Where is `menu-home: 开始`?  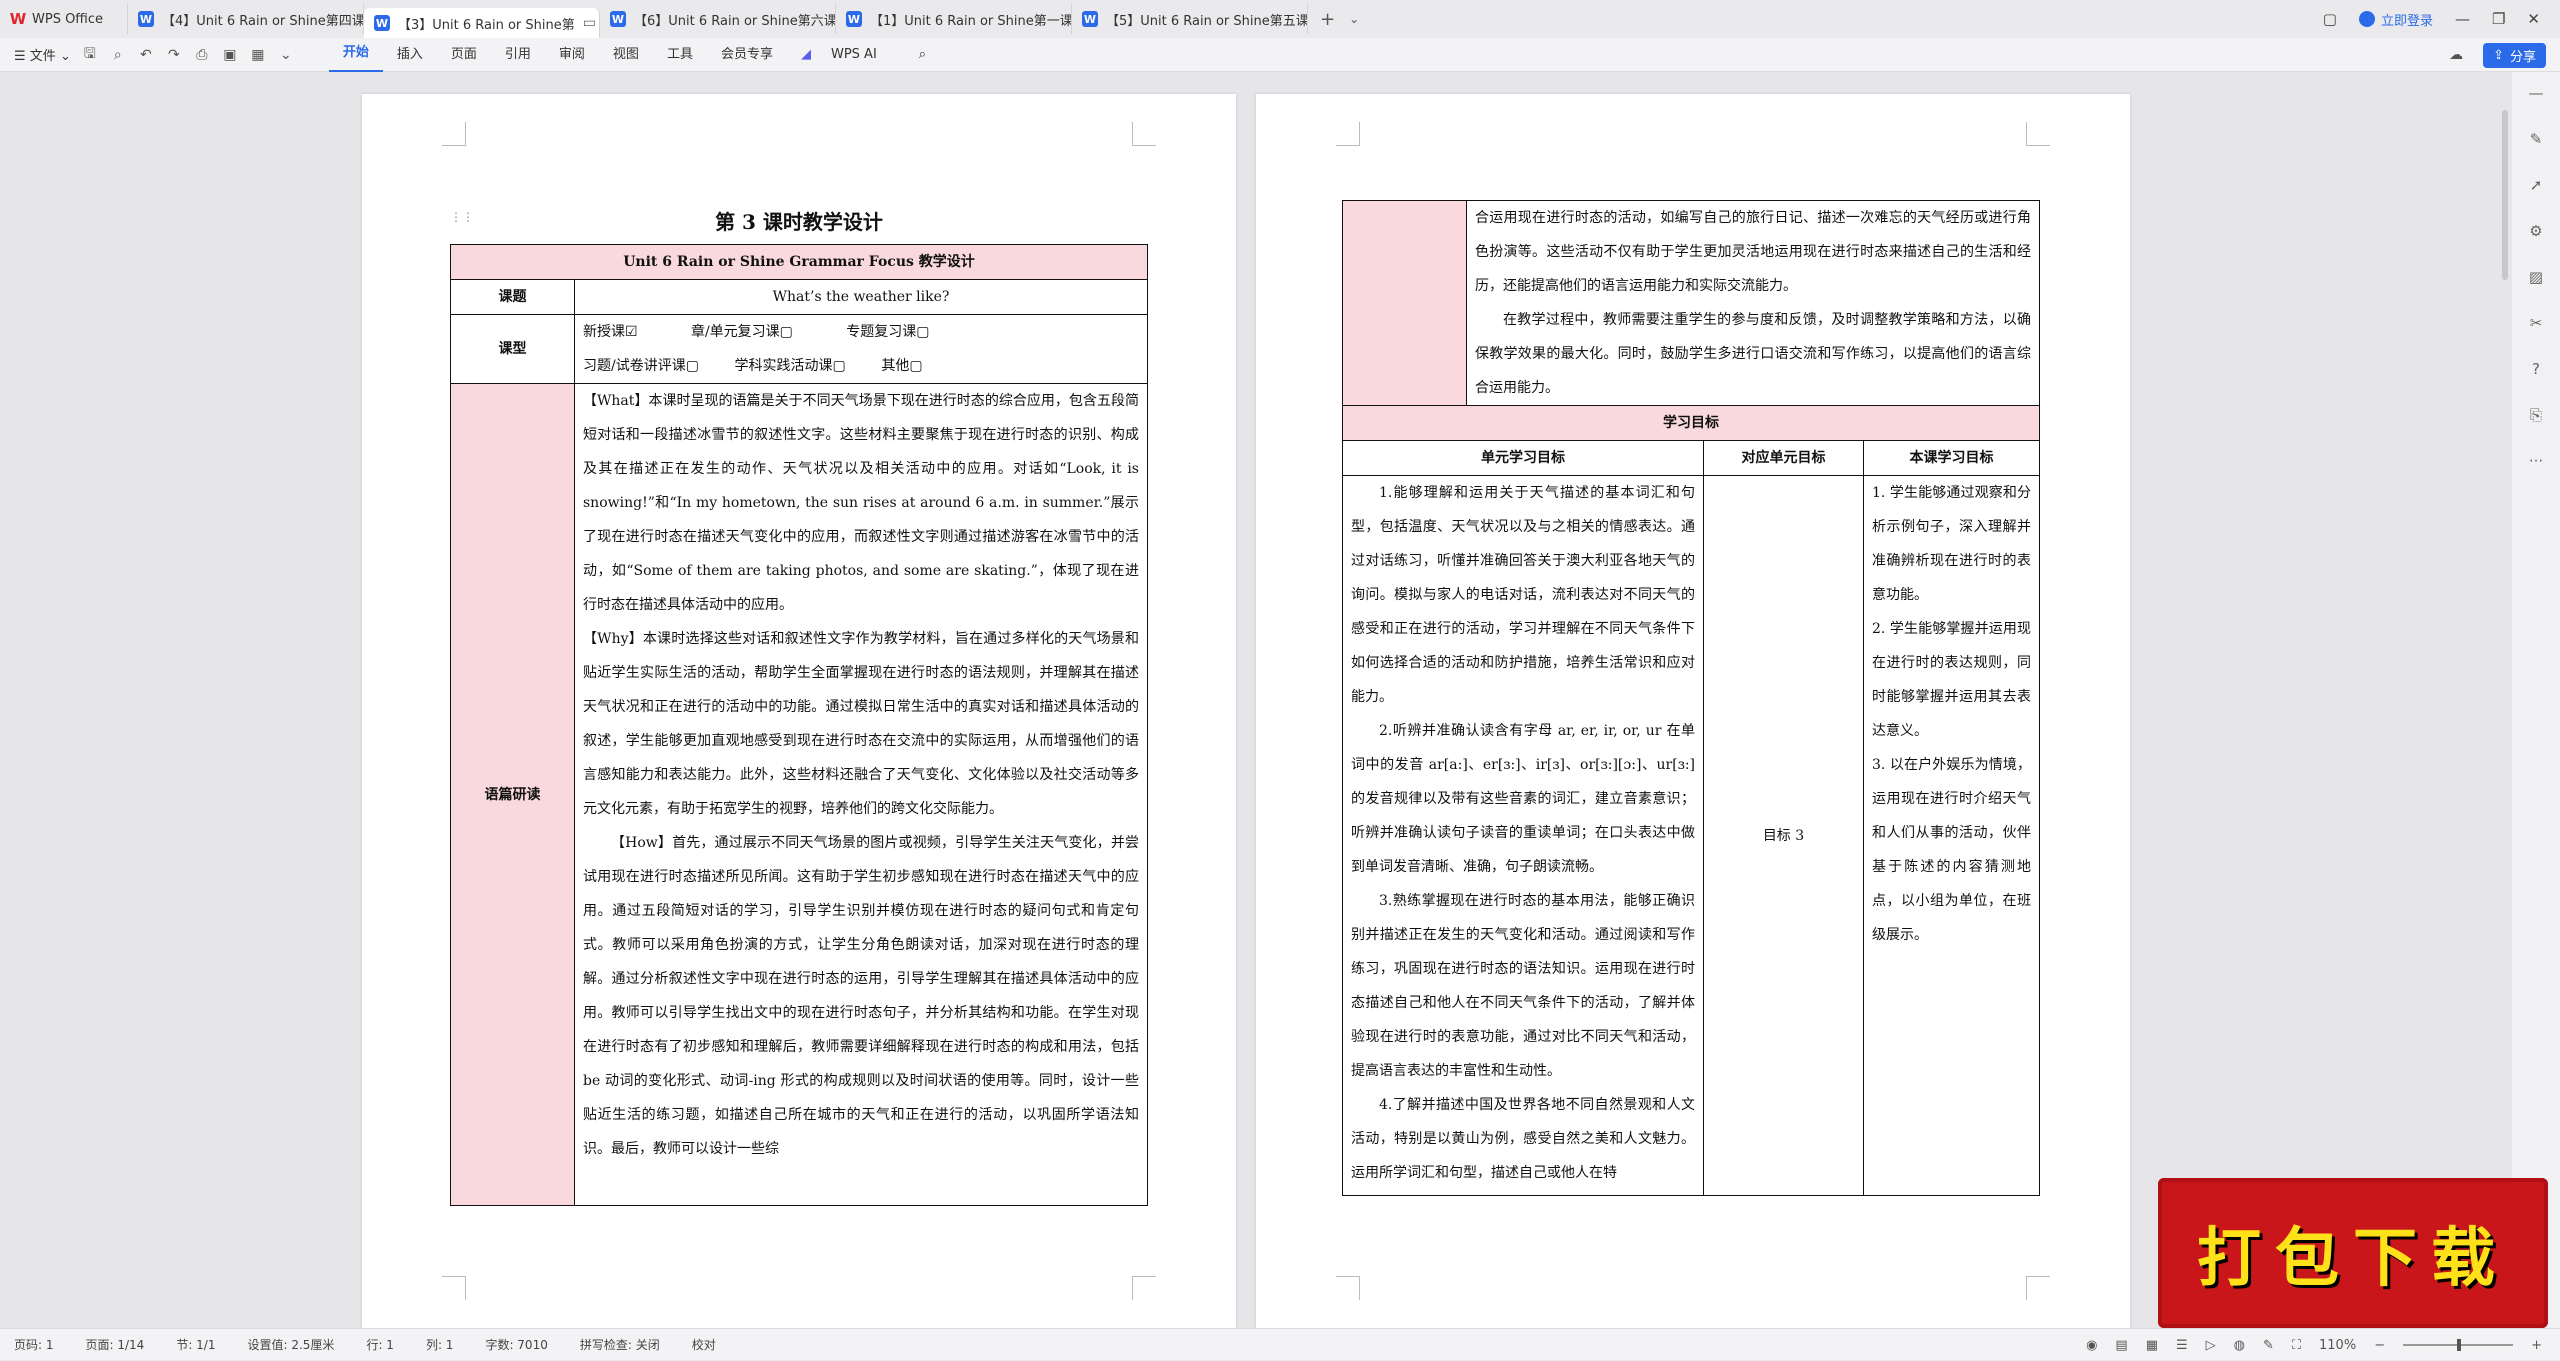 menu-home: 开始 is located at coordinates (355, 55).